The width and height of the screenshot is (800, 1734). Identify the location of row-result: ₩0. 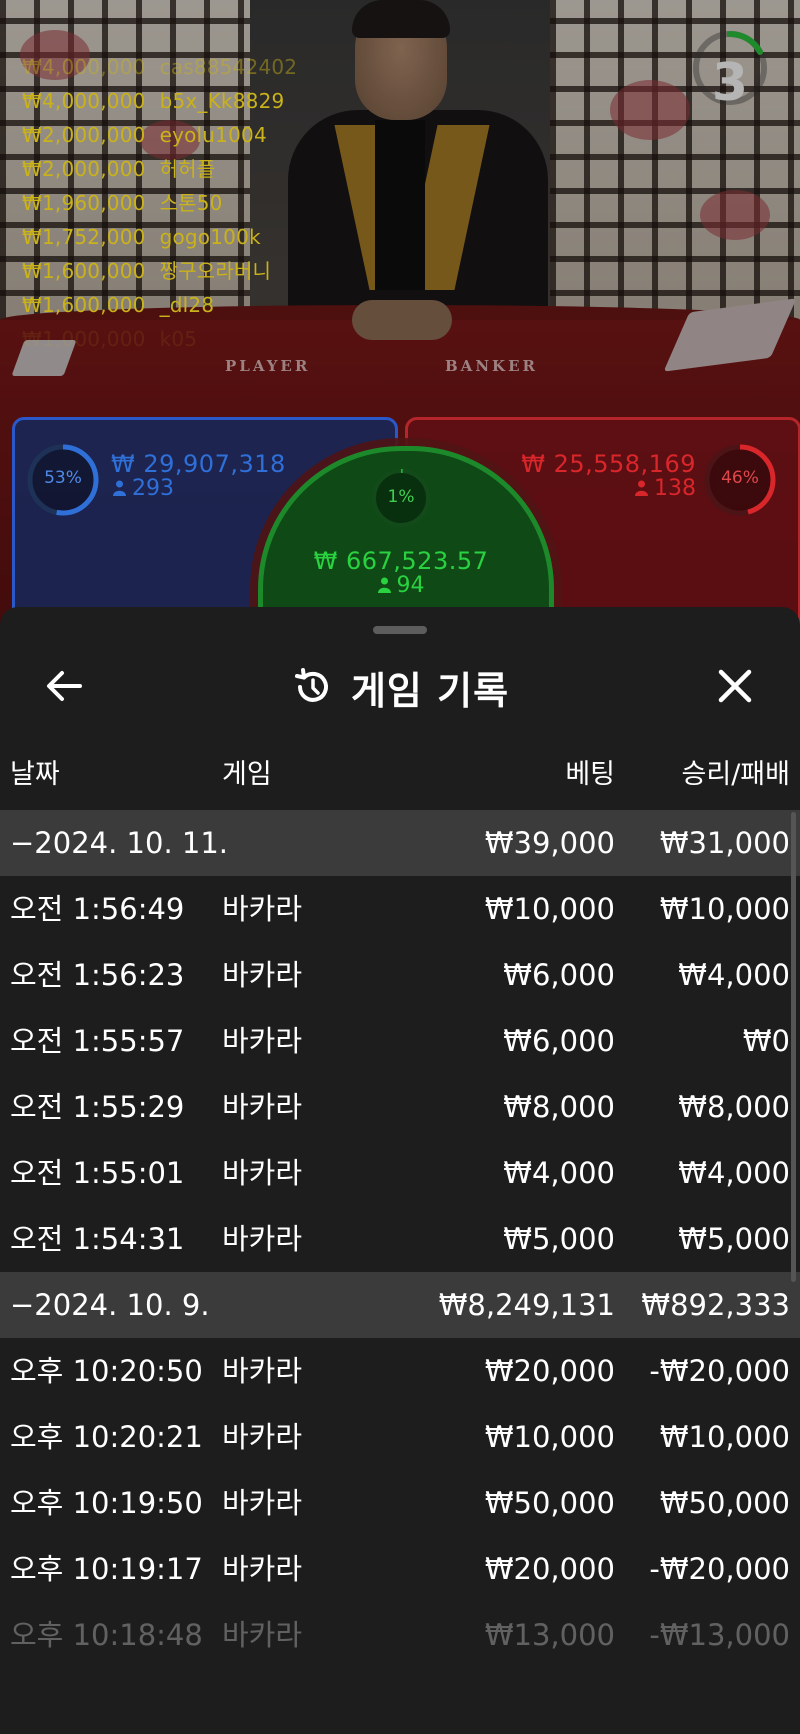
(766, 1041).